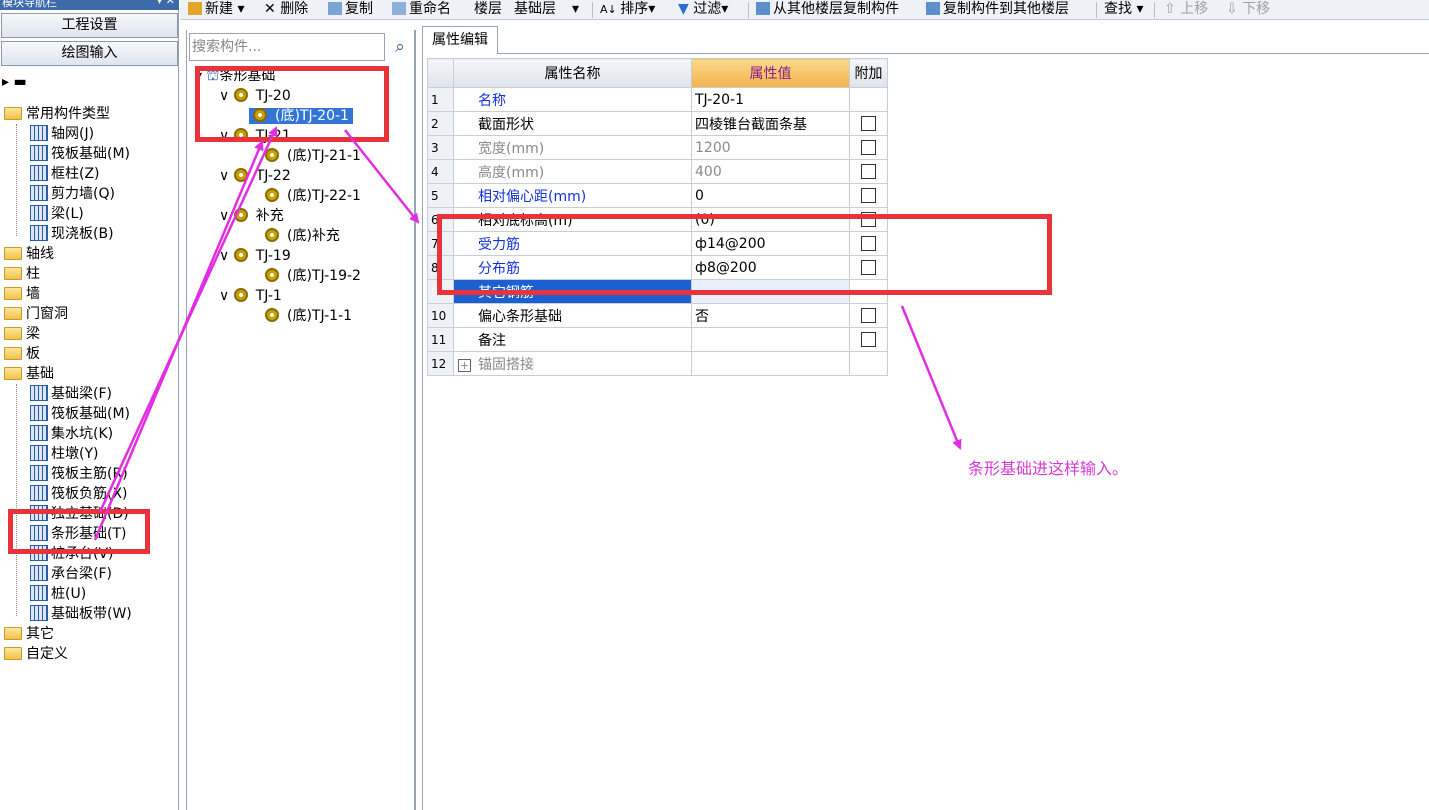 Image resolution: width=1429 pixels, height=810 pixels. I want to click on tree-folder-column: 柱, so click(22, 274).